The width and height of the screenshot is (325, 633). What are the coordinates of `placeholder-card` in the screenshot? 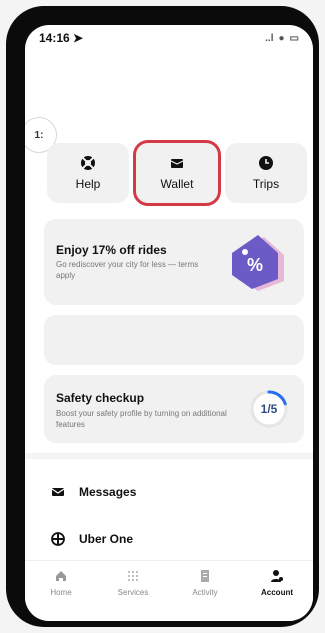 It's located at (174, 340).